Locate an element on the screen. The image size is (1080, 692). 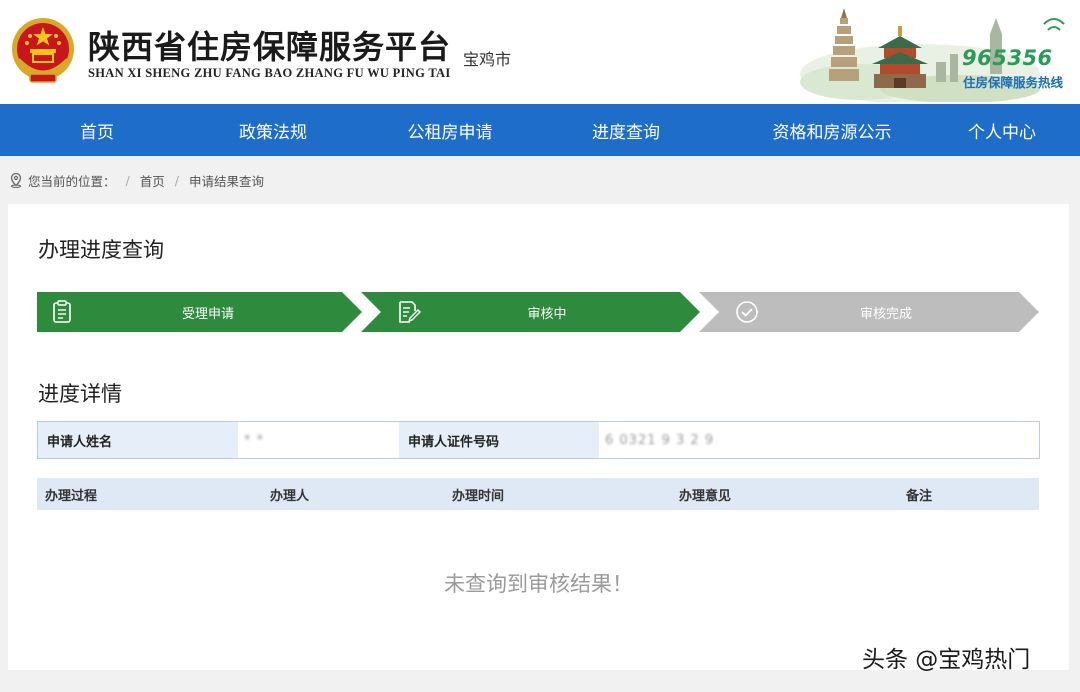
nav-item-publicity: 资格和房源公示 is located at coordinates (832, 130).